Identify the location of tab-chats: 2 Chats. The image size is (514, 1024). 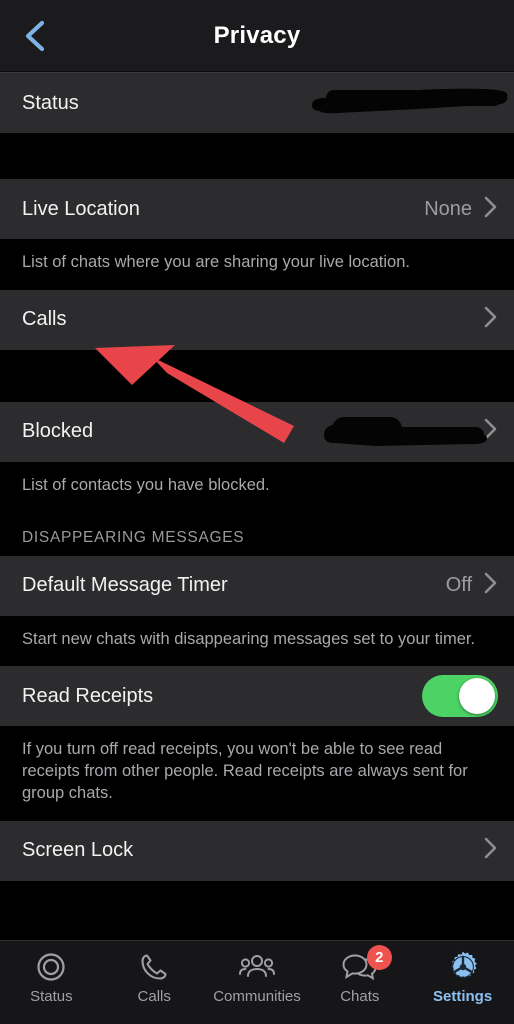
(359, 975).